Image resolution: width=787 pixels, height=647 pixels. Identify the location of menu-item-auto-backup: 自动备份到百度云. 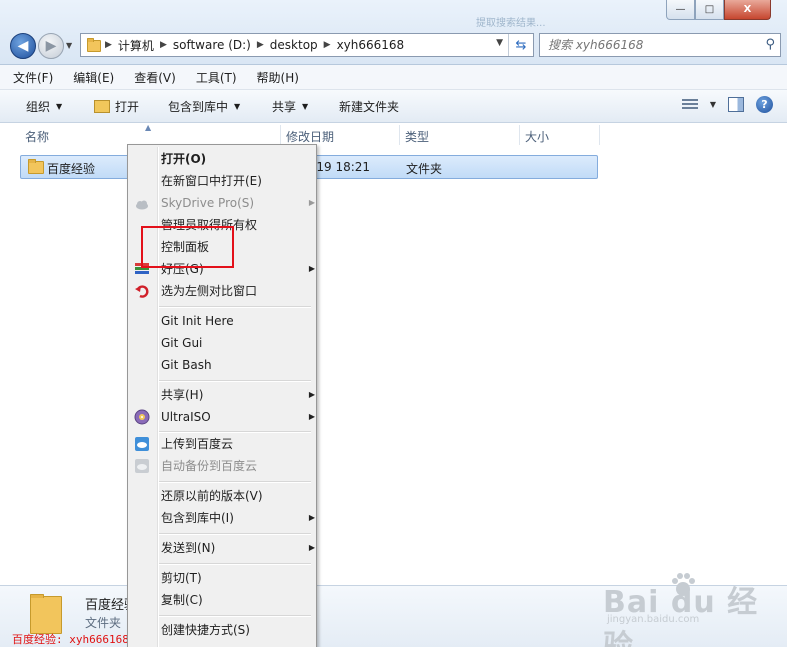
(236, 466).